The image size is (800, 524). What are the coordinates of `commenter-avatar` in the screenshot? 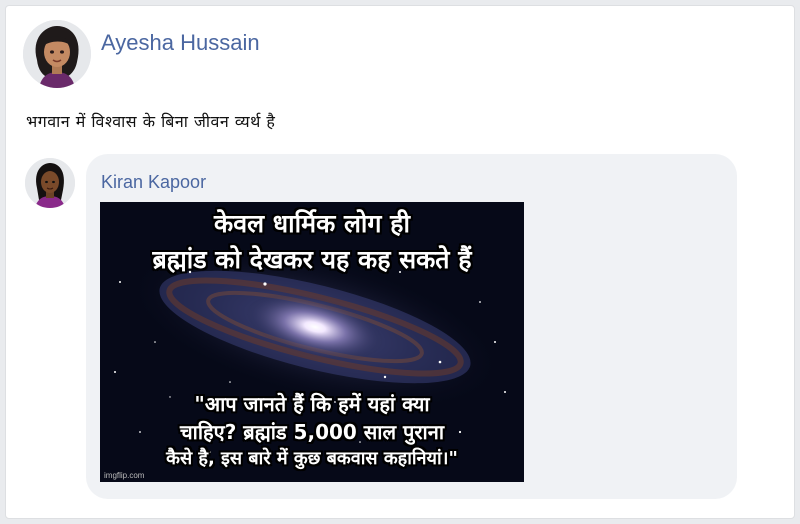 It's located at (50, 183).